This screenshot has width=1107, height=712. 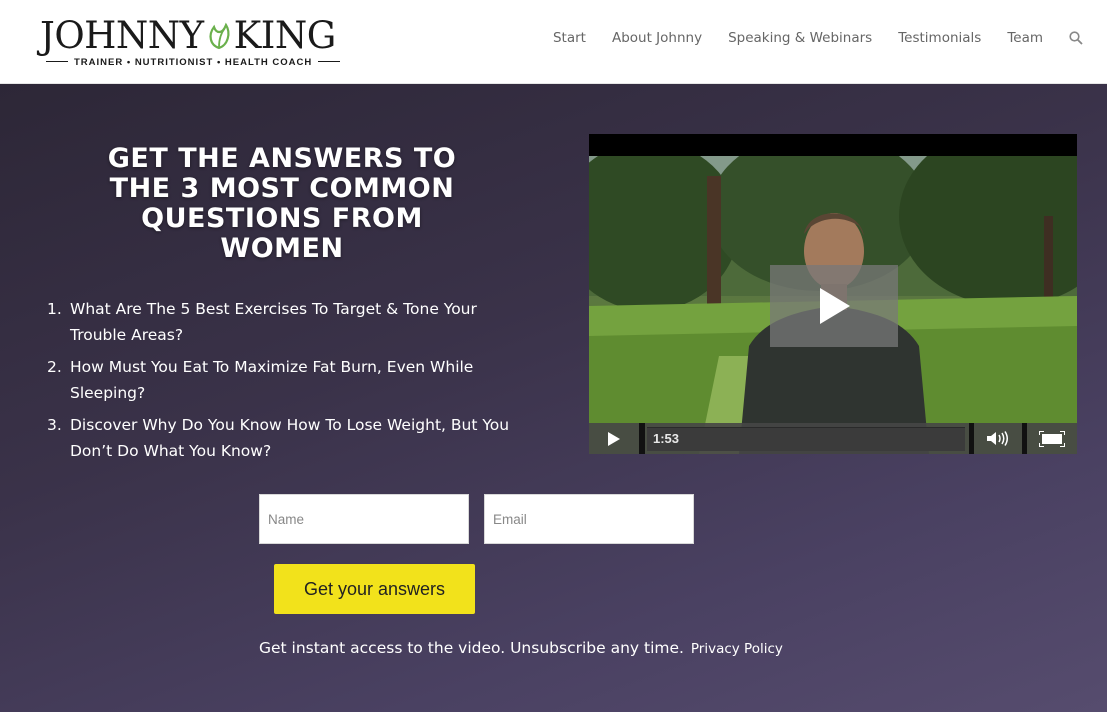 I want to click on logo-name-right: KING, so click(x=285, y=35).